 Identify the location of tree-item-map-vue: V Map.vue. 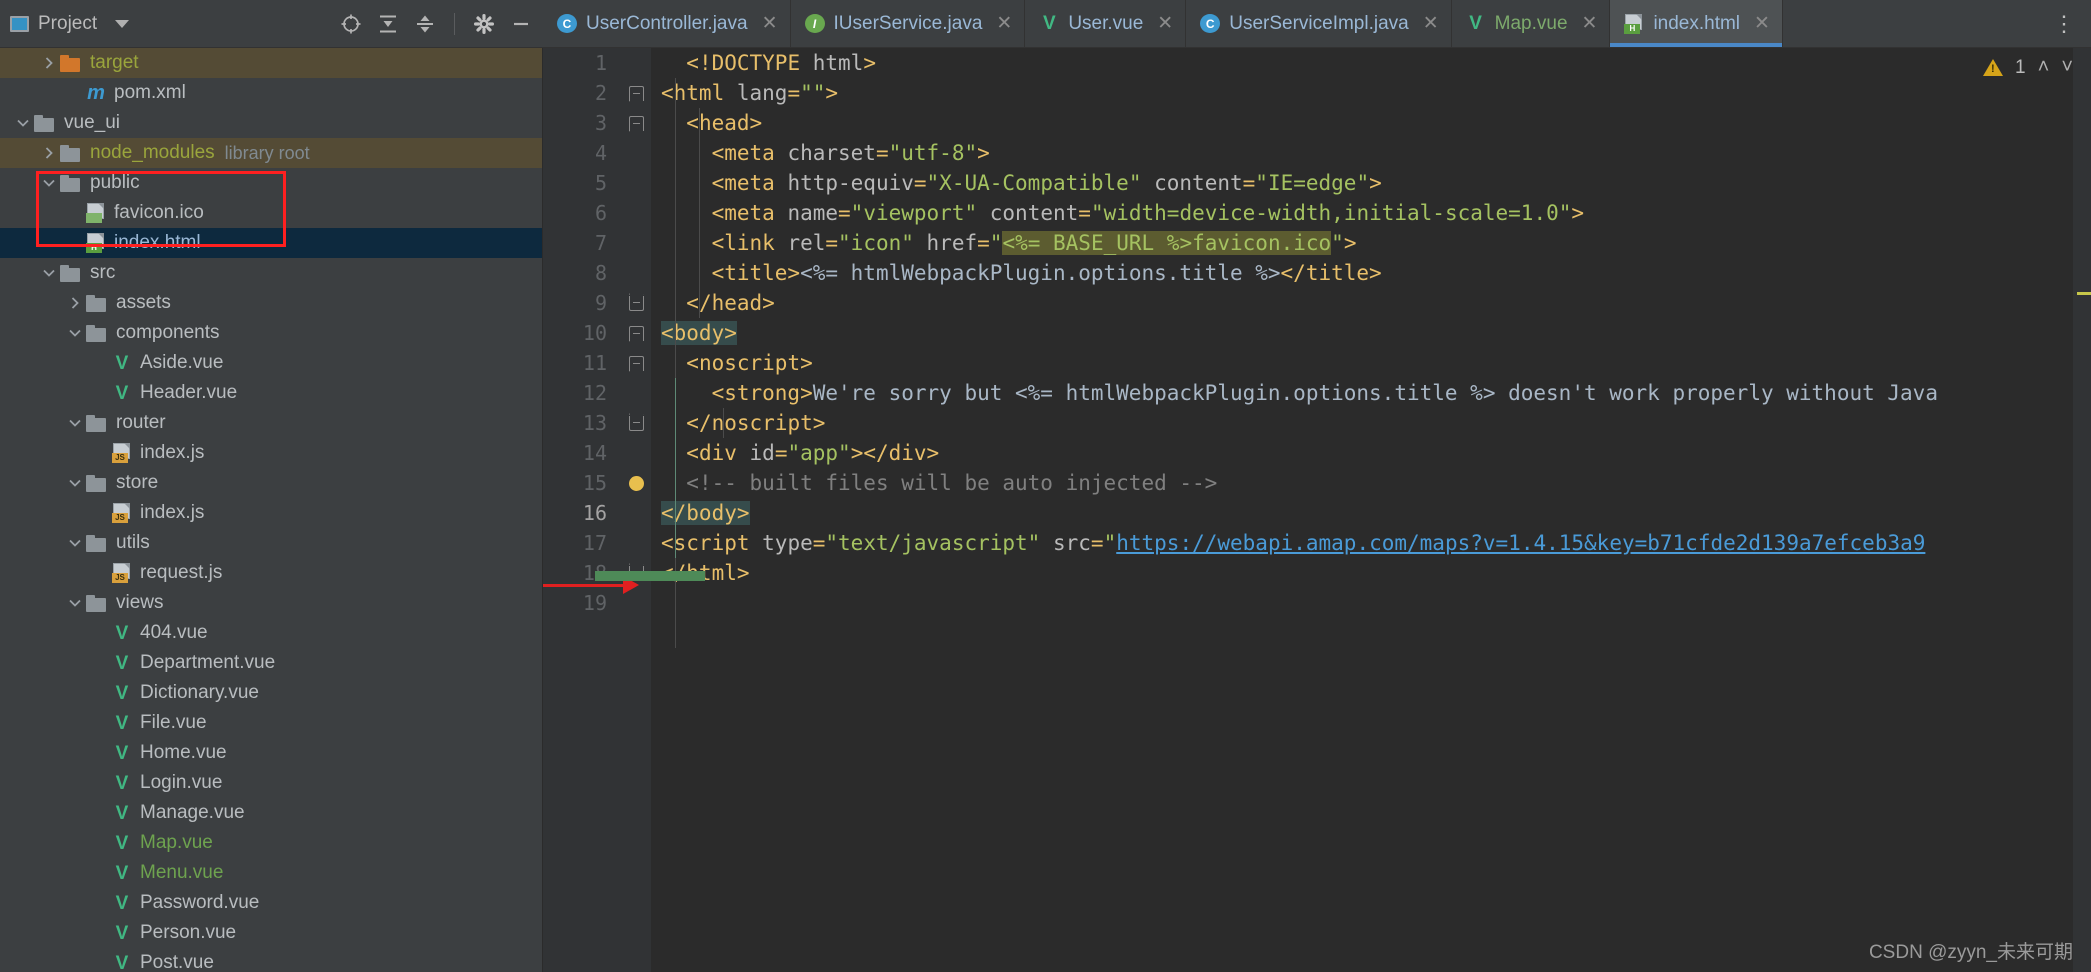
(271, 843).